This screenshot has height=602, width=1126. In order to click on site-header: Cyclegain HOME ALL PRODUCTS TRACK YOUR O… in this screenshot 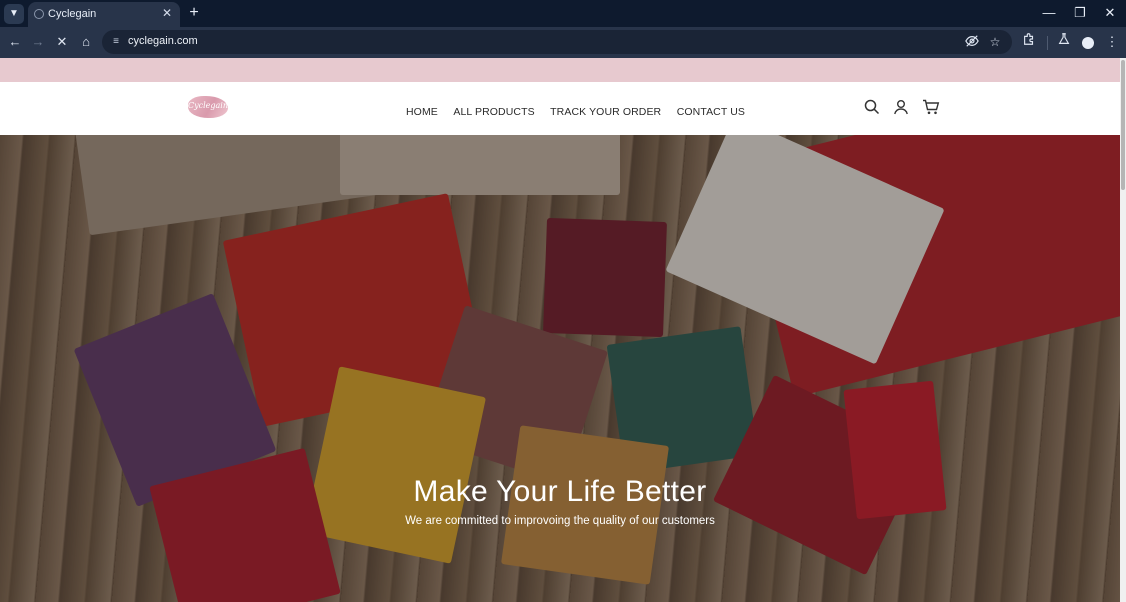, I will do `click(560, 108)`.